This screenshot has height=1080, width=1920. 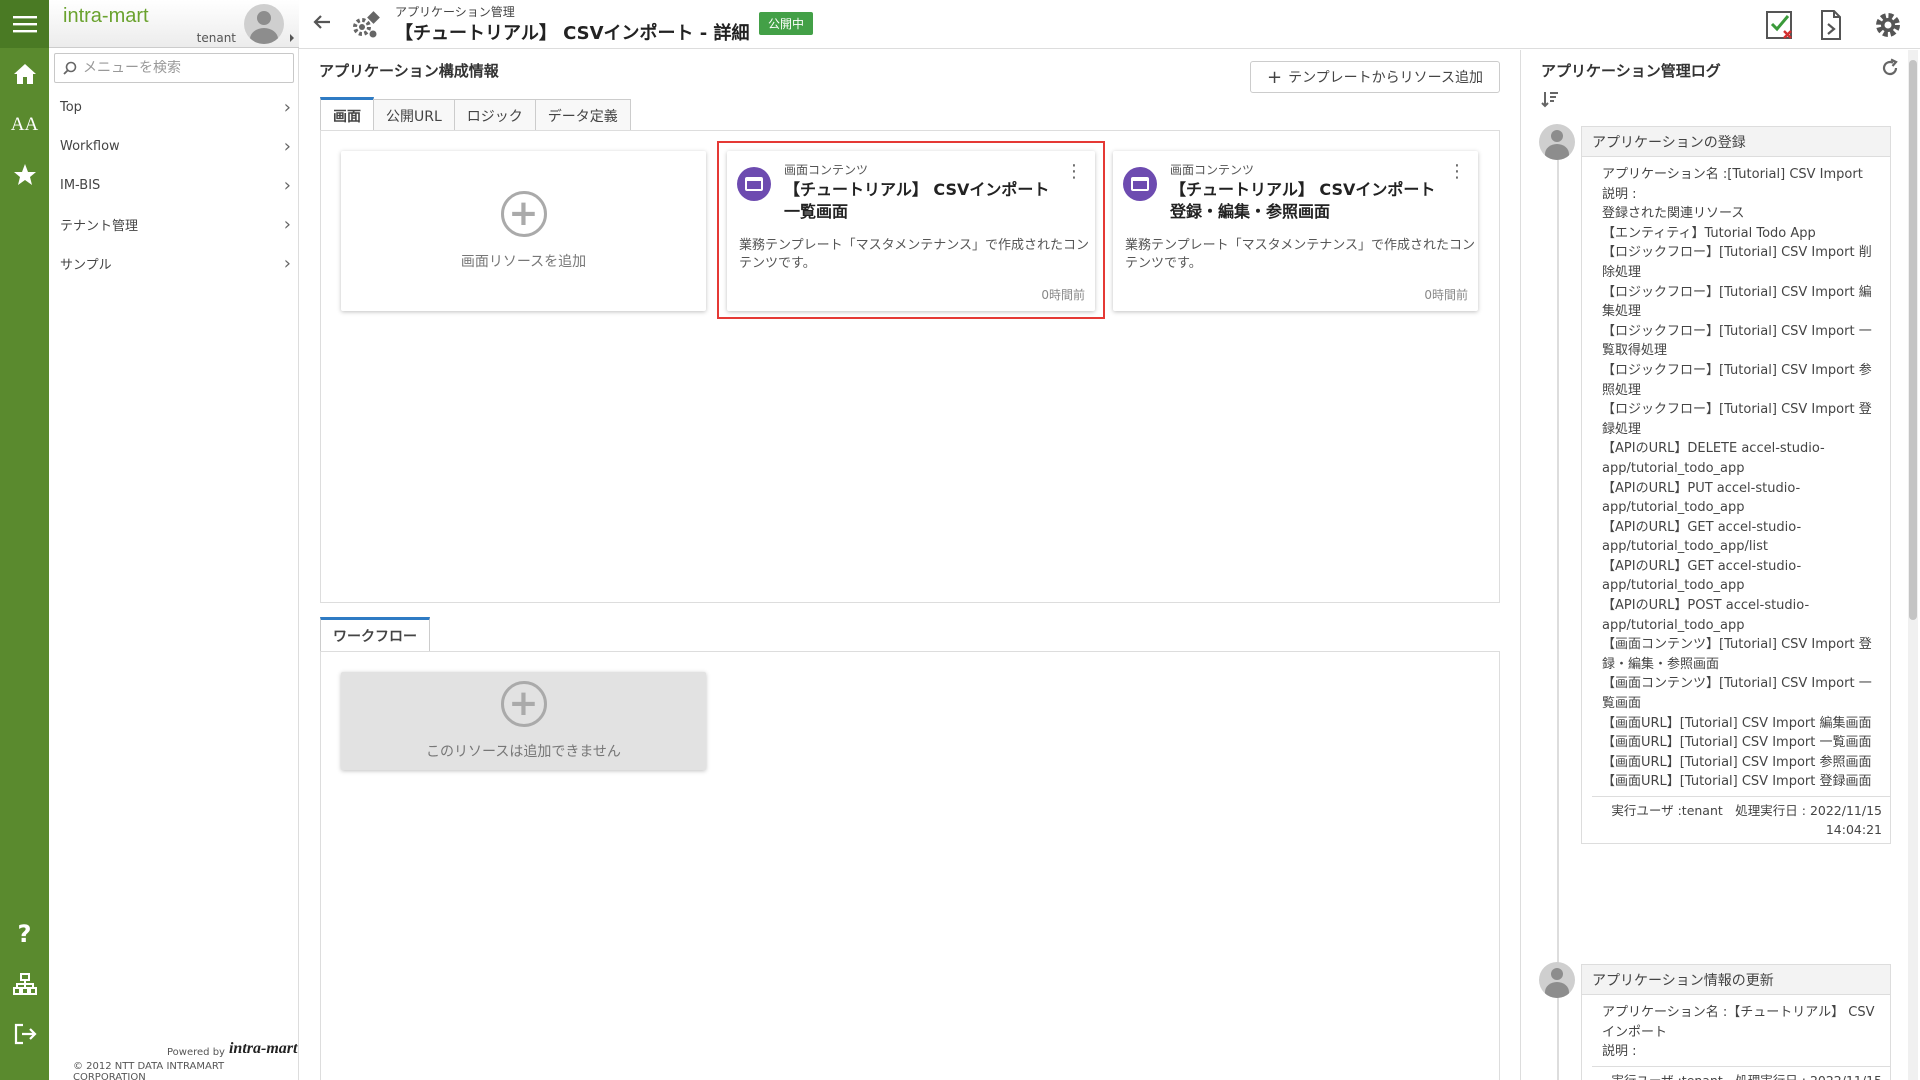 What do you see at coordinates (494, 115) in the screenshot?
I see `tab-logic: ロジック` at bounding box center [494, 115].